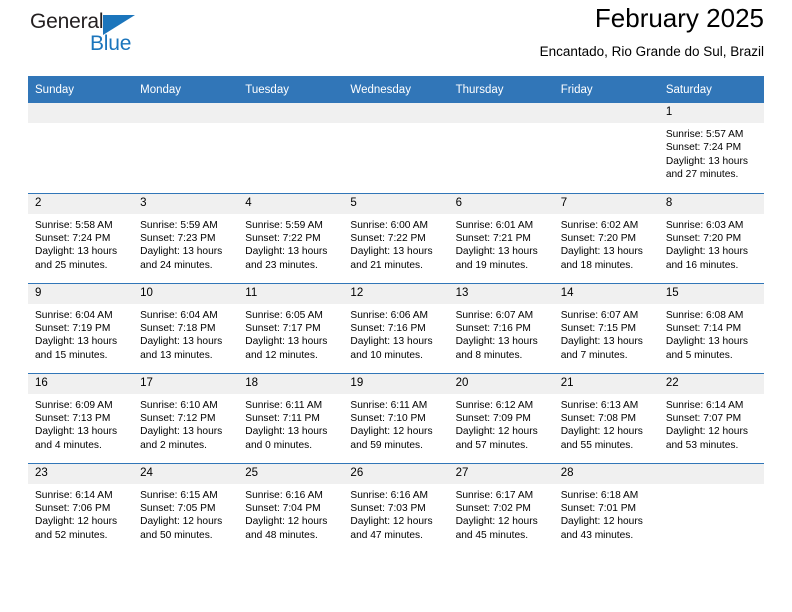  I want to click on day-number: 21, so click(606, 384).